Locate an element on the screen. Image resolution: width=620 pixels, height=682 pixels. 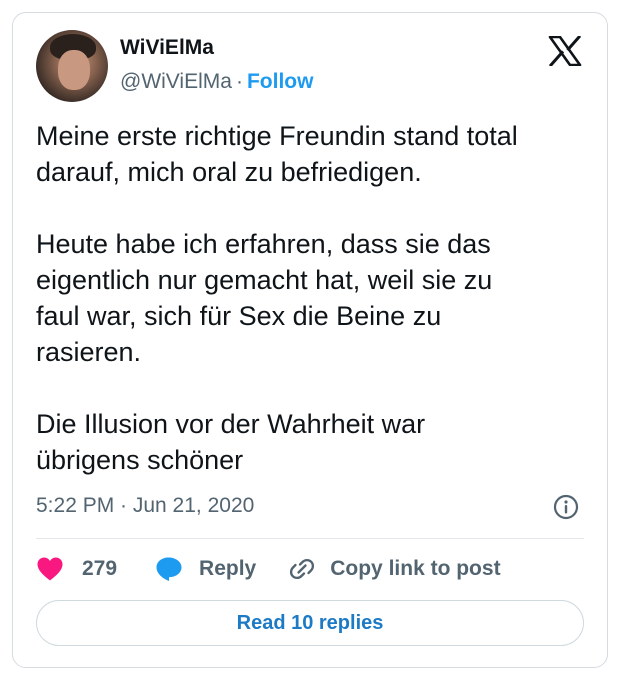
speech-bubble-icon is located at coordinates (169, 569).